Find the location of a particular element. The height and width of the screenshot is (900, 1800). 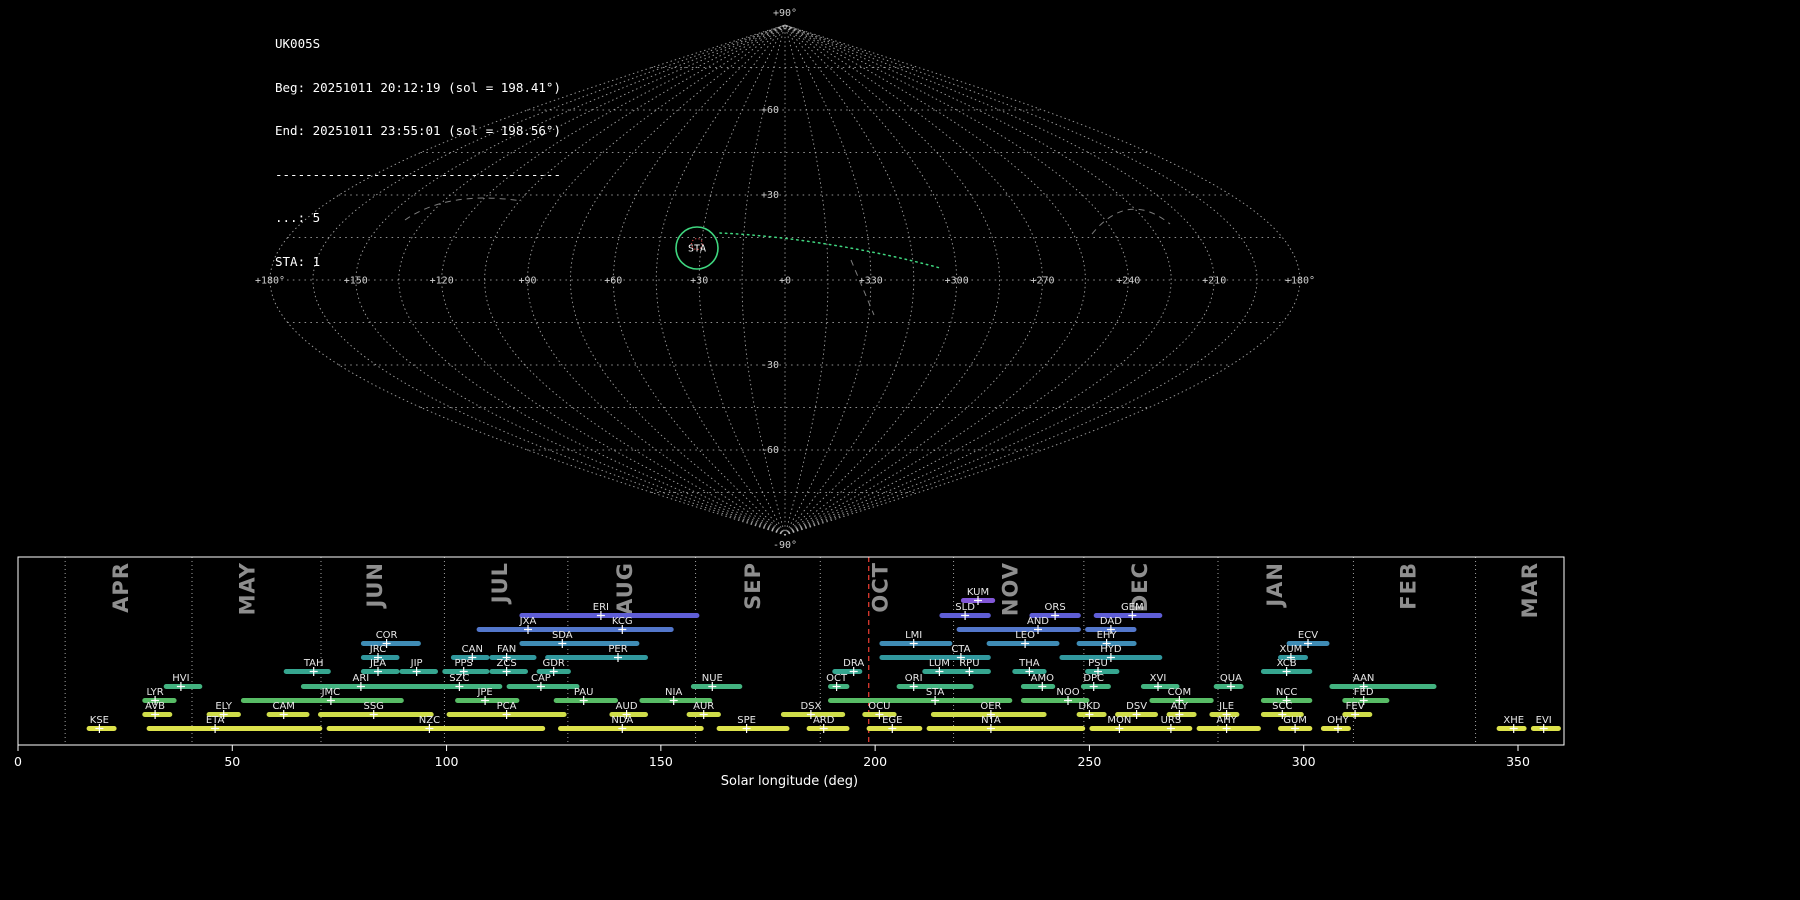

shower-label: LYR is located at coordinates (154, 692).